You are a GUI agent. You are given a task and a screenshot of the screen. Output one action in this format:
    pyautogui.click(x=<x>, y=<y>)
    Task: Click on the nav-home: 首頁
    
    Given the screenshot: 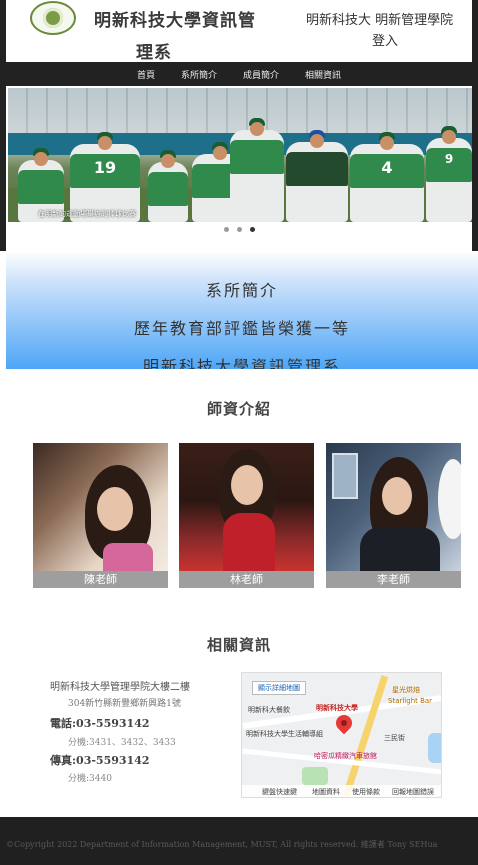 What is the action you would take?
    pyautogui.click(x=146, y=74)
    